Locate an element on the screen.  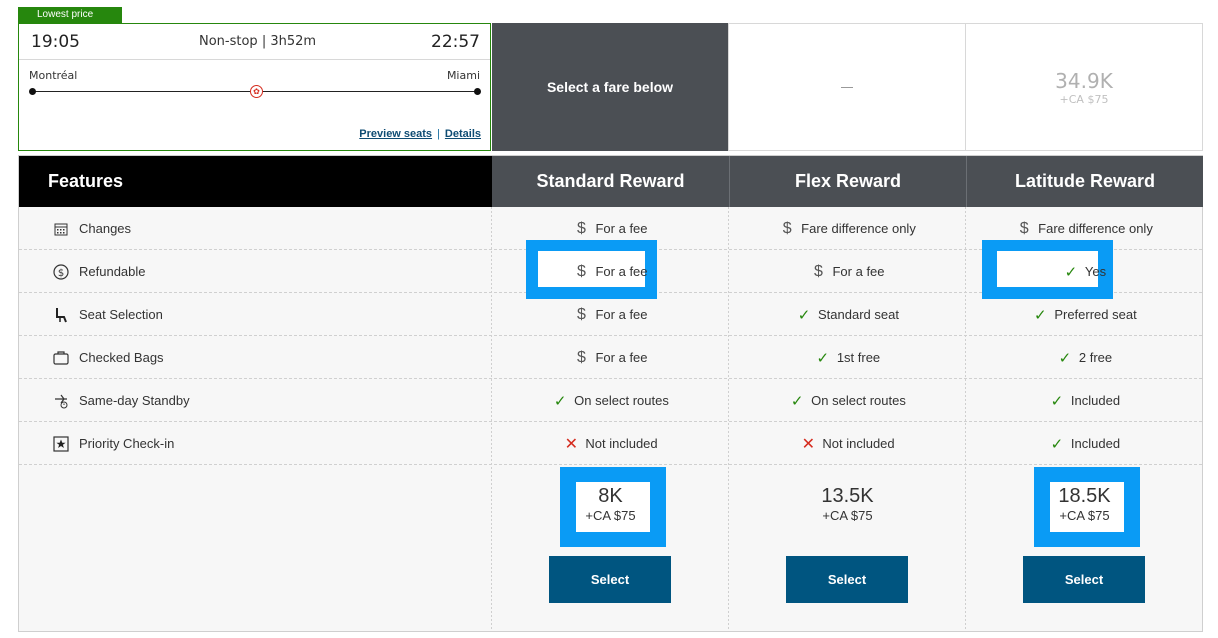
refund-icon: $ is located at coordinates (61, 272).